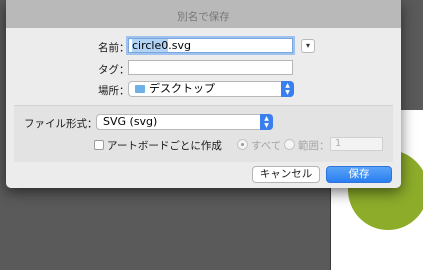  Describe the element at coordinates (179, 45) in the screenshot. I see `name-extension-text: .svg` at that location.